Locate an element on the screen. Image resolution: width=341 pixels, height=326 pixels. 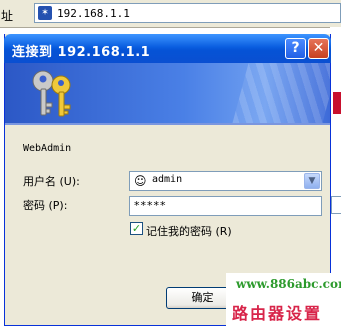
username-combobox: ☺ admin ▼ is located at coordinates (225, 181).